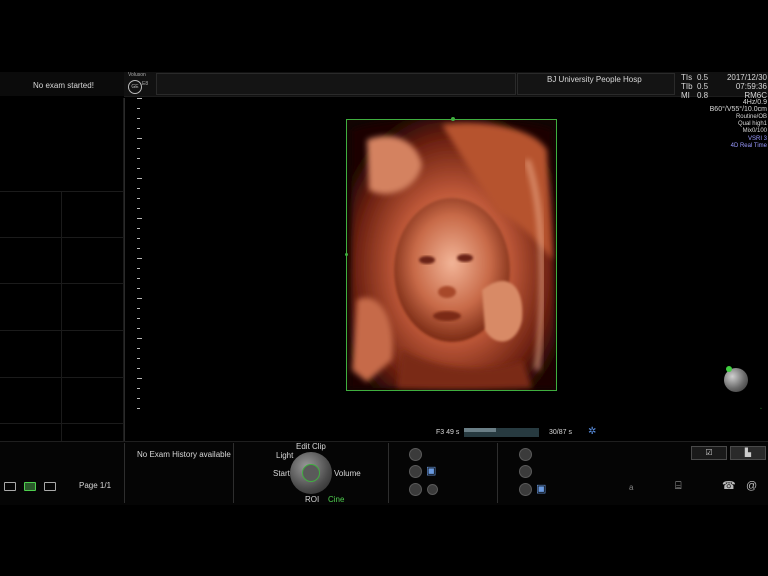  I want to click on preset-name: Routine/OB, so click(751, 117).